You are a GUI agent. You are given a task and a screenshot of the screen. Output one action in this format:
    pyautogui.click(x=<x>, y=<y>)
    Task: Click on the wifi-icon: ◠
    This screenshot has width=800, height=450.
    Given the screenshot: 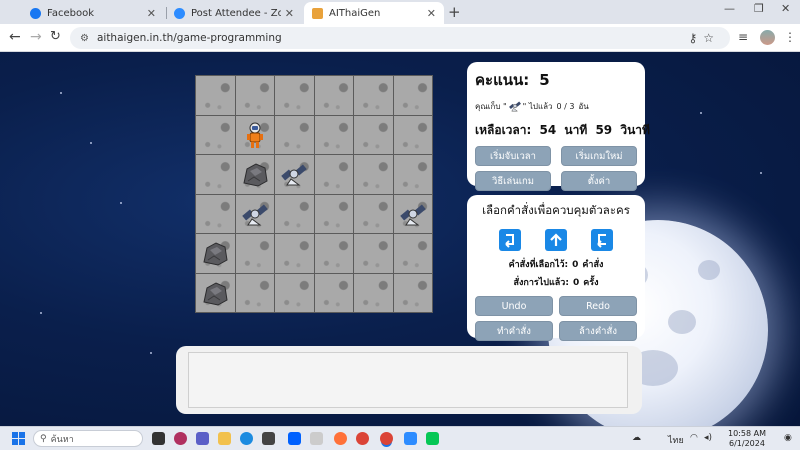 What is the action you would take?
    pyautogui.click(x=694, y=438)
    